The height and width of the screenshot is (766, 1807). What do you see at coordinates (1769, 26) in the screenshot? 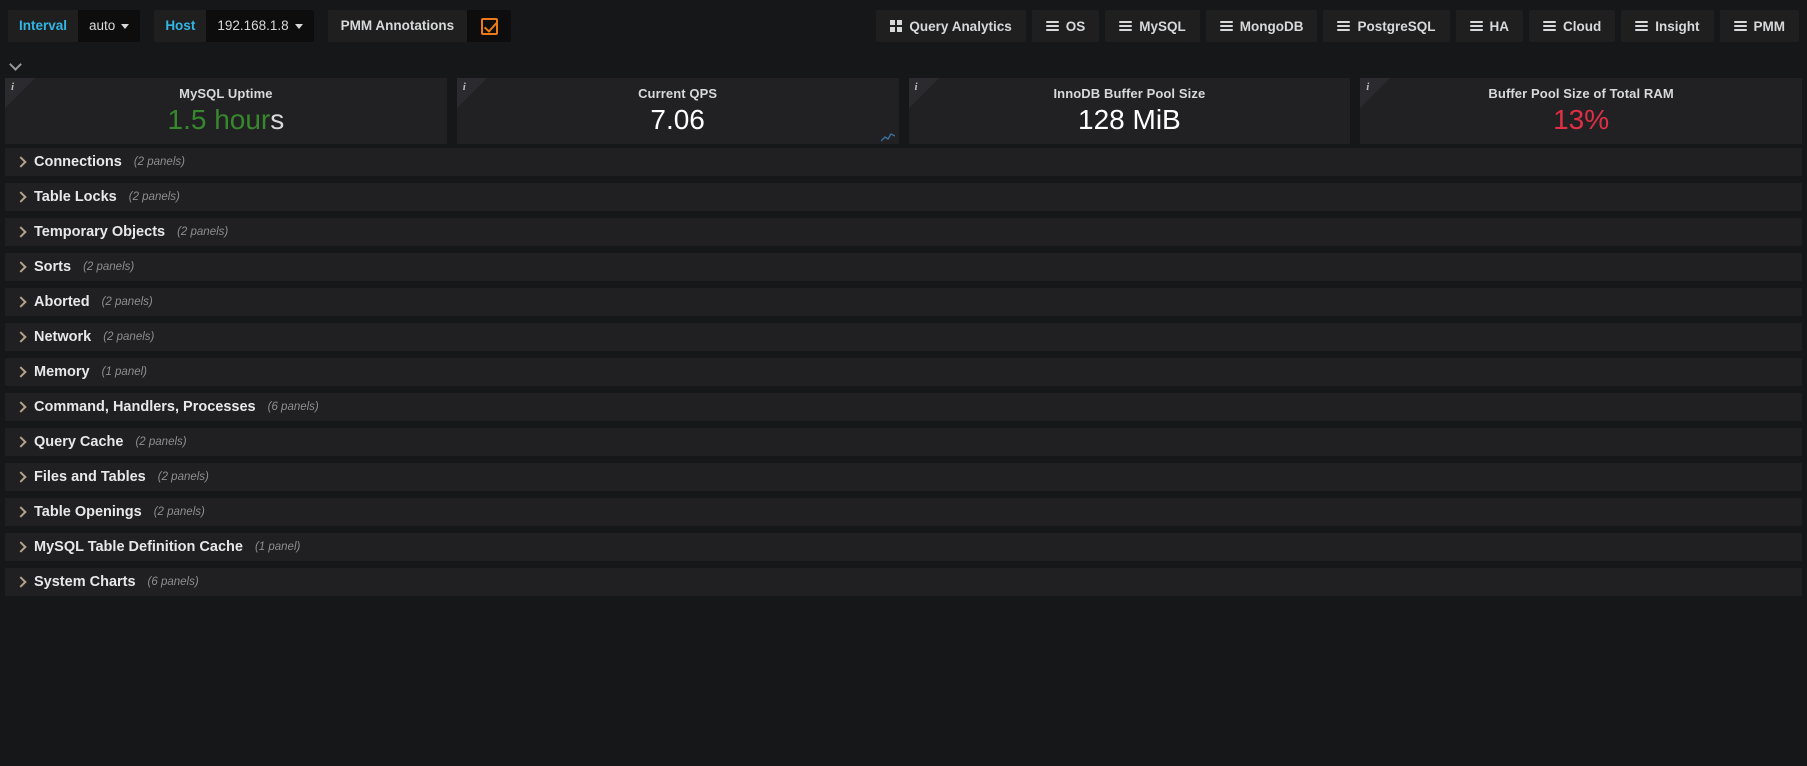
I see `navlink-label: PMM` at bounding box center [1769, 26].